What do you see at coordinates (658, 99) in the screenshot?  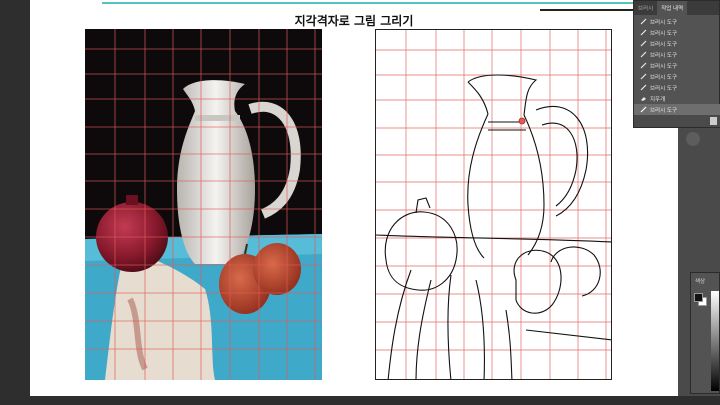 I see `history-item-label: 지우개` at bounding box center [658, 99].